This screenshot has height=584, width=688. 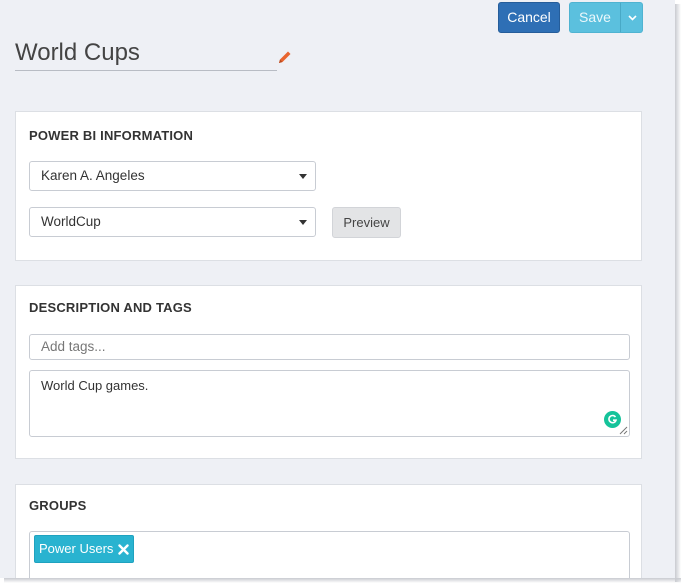 What do you see at coordinates (93, 175) in the screenshot?
I see `user-select-value: Karen A. Angeles` at bounding box center [93, 175].